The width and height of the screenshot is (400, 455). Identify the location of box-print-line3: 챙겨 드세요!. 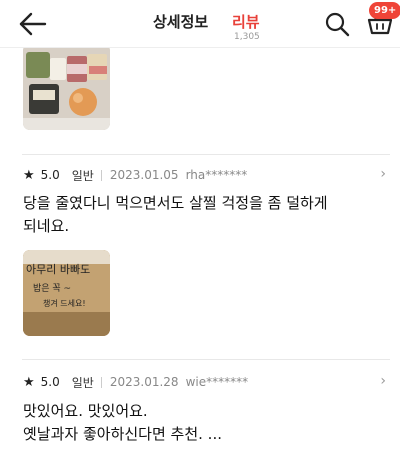
(64, 303).